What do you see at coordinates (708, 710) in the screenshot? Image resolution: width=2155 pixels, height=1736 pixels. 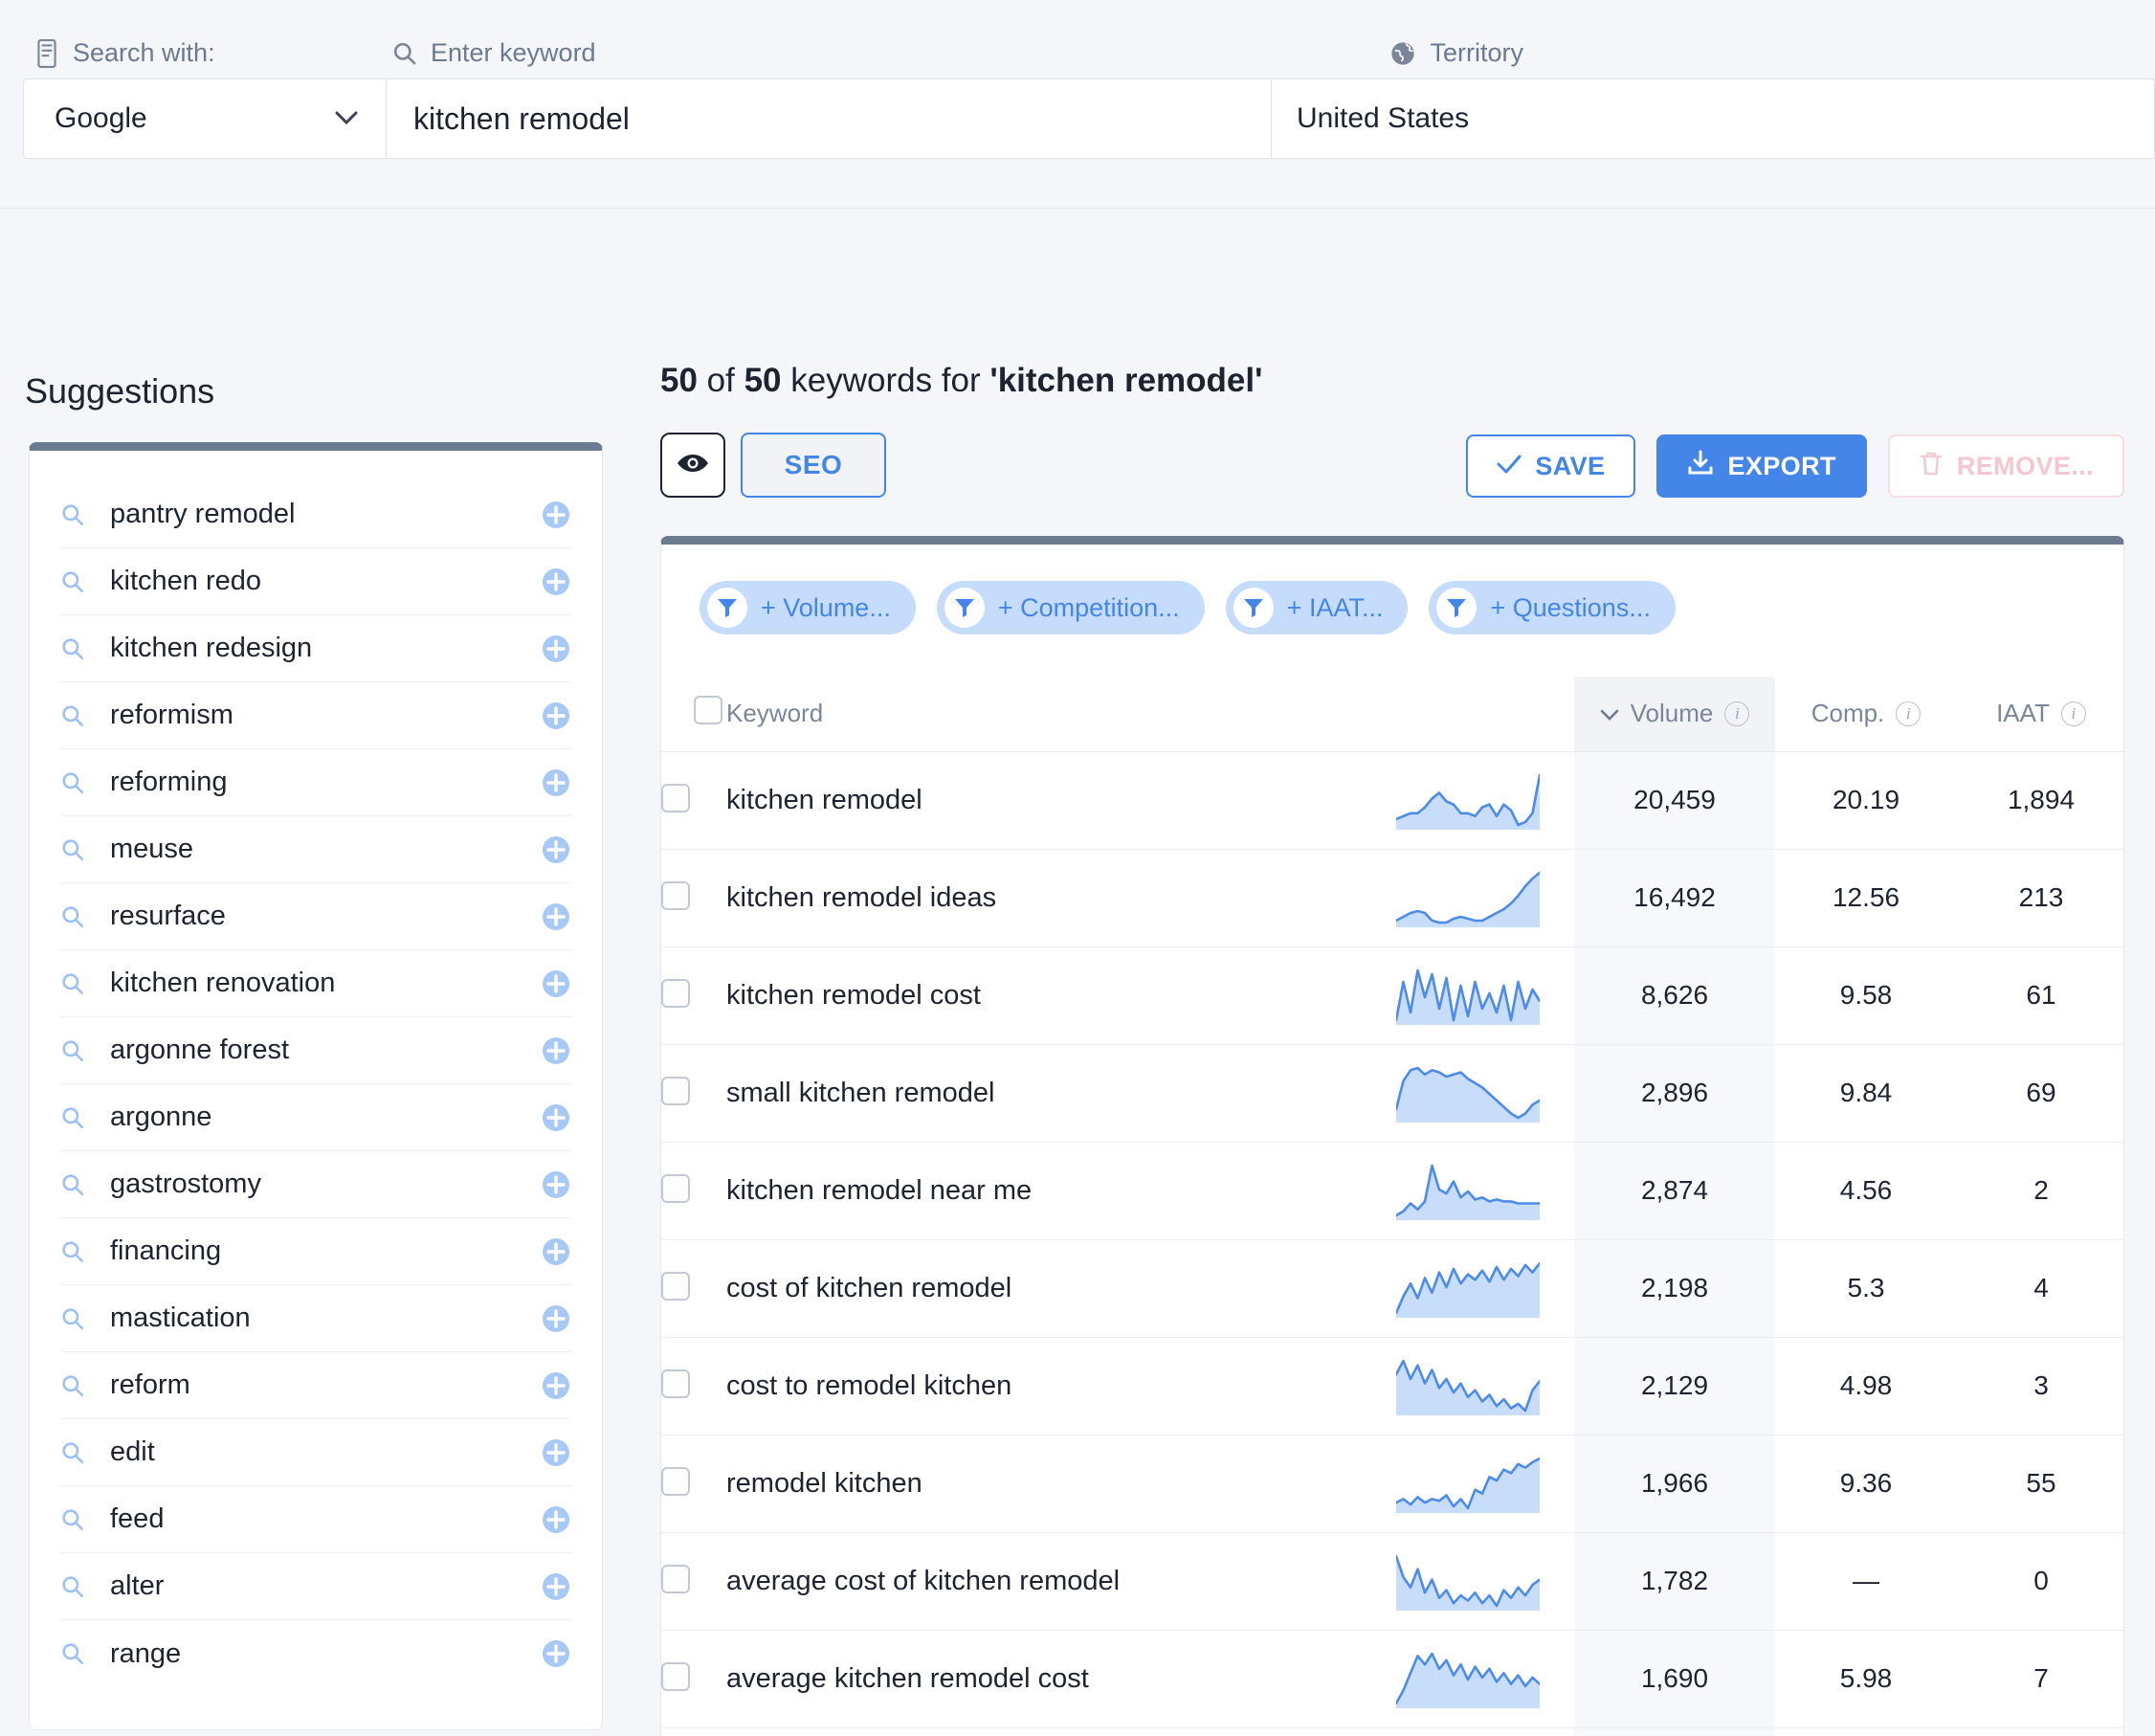 I see `select-all-checkbox` at bounding box center [708, 710].